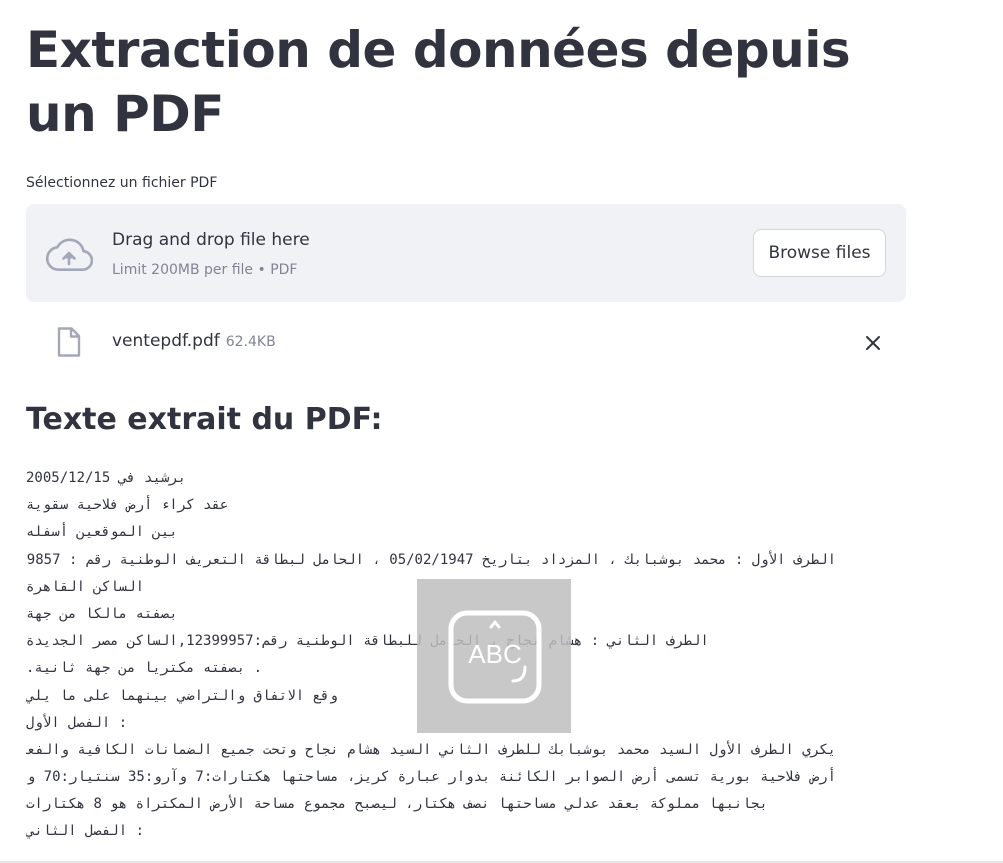  What do you see at coordinates (106, 478) in the screenshot?
I see `extracted-text-line: برشيد في 2005/12/15` at bounding box center [106, 478].